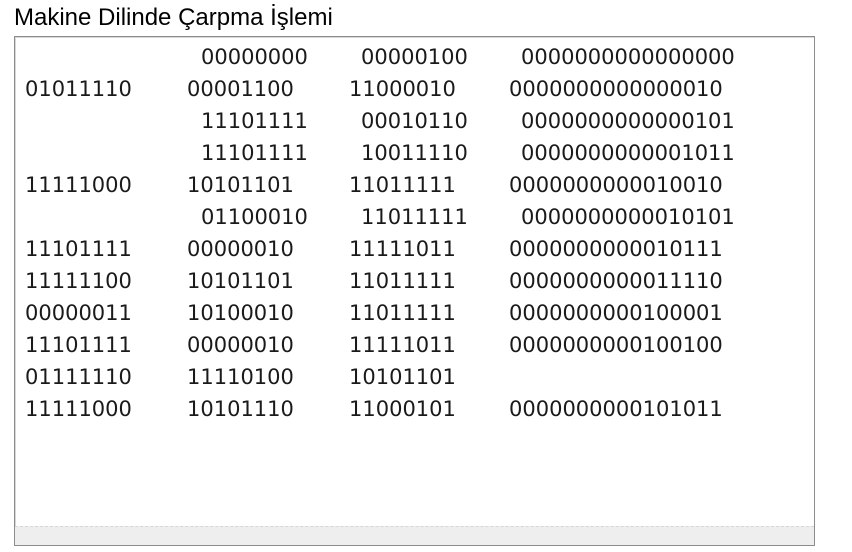 This screenshot has width=852, height=552. Describe the element at coordinates (628, 153) in the screenshot. I see `code-cell: 0000000000001011` at that location.